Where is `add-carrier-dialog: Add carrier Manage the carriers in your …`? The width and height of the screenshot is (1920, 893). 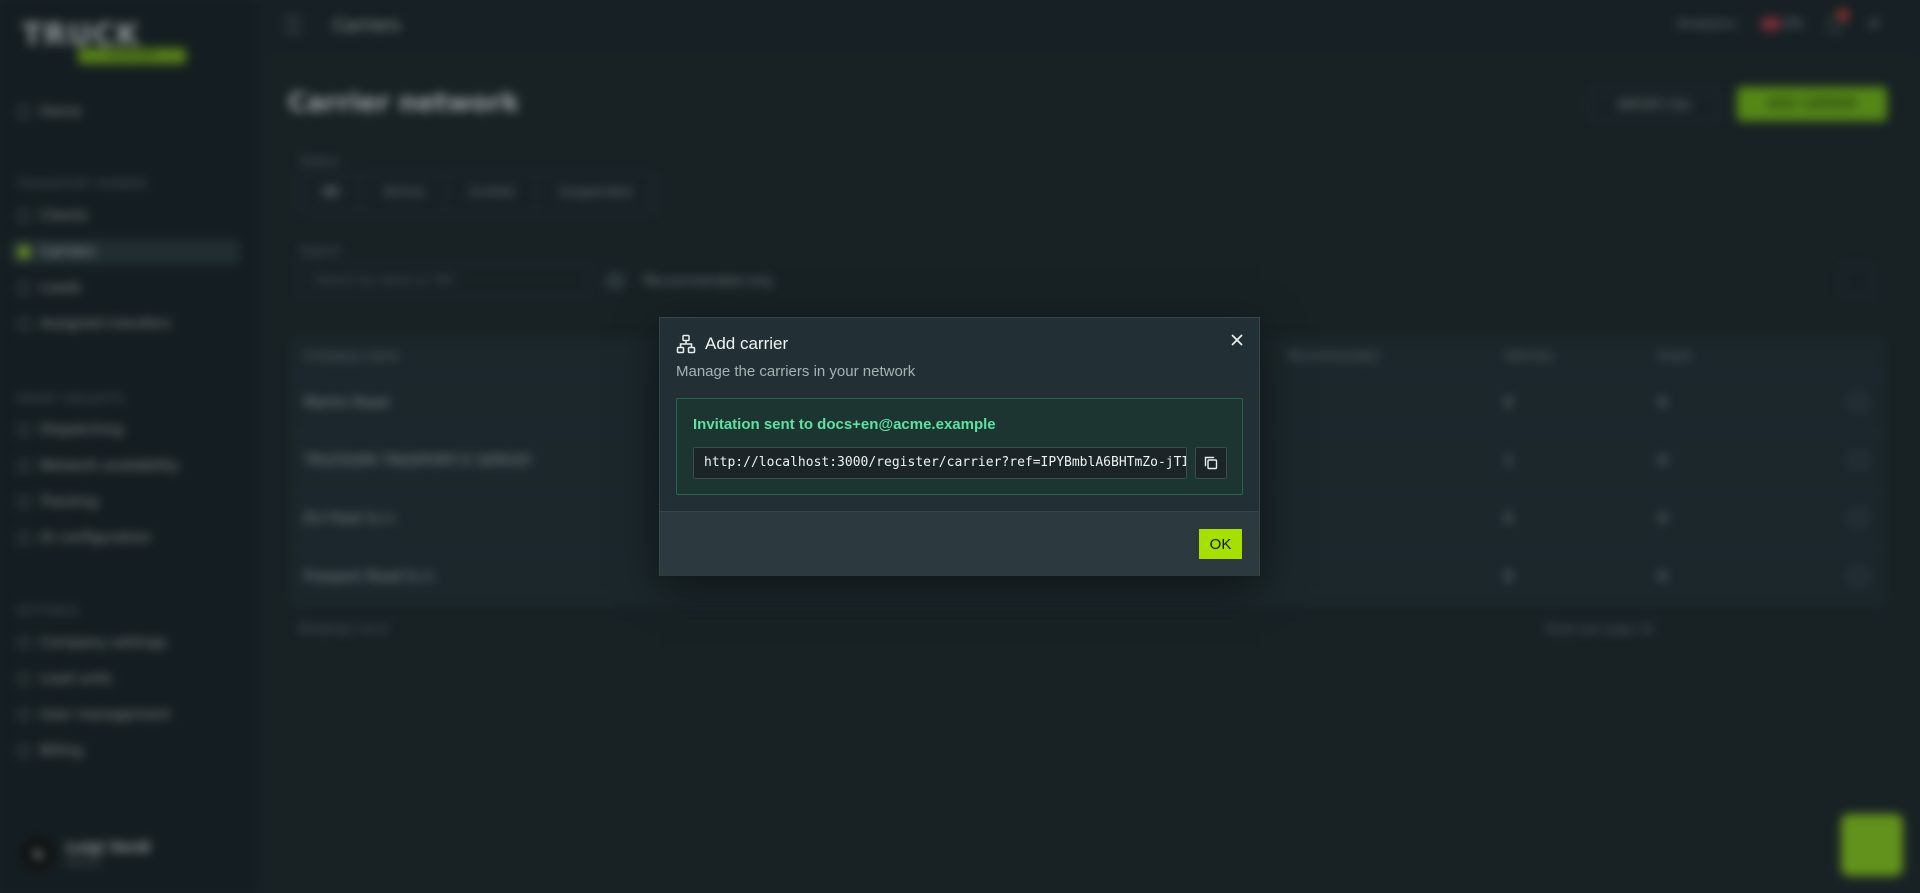
add-carrier-dialog: Add carrier Manage the carriers in your … is located at coordinates (959, 446).